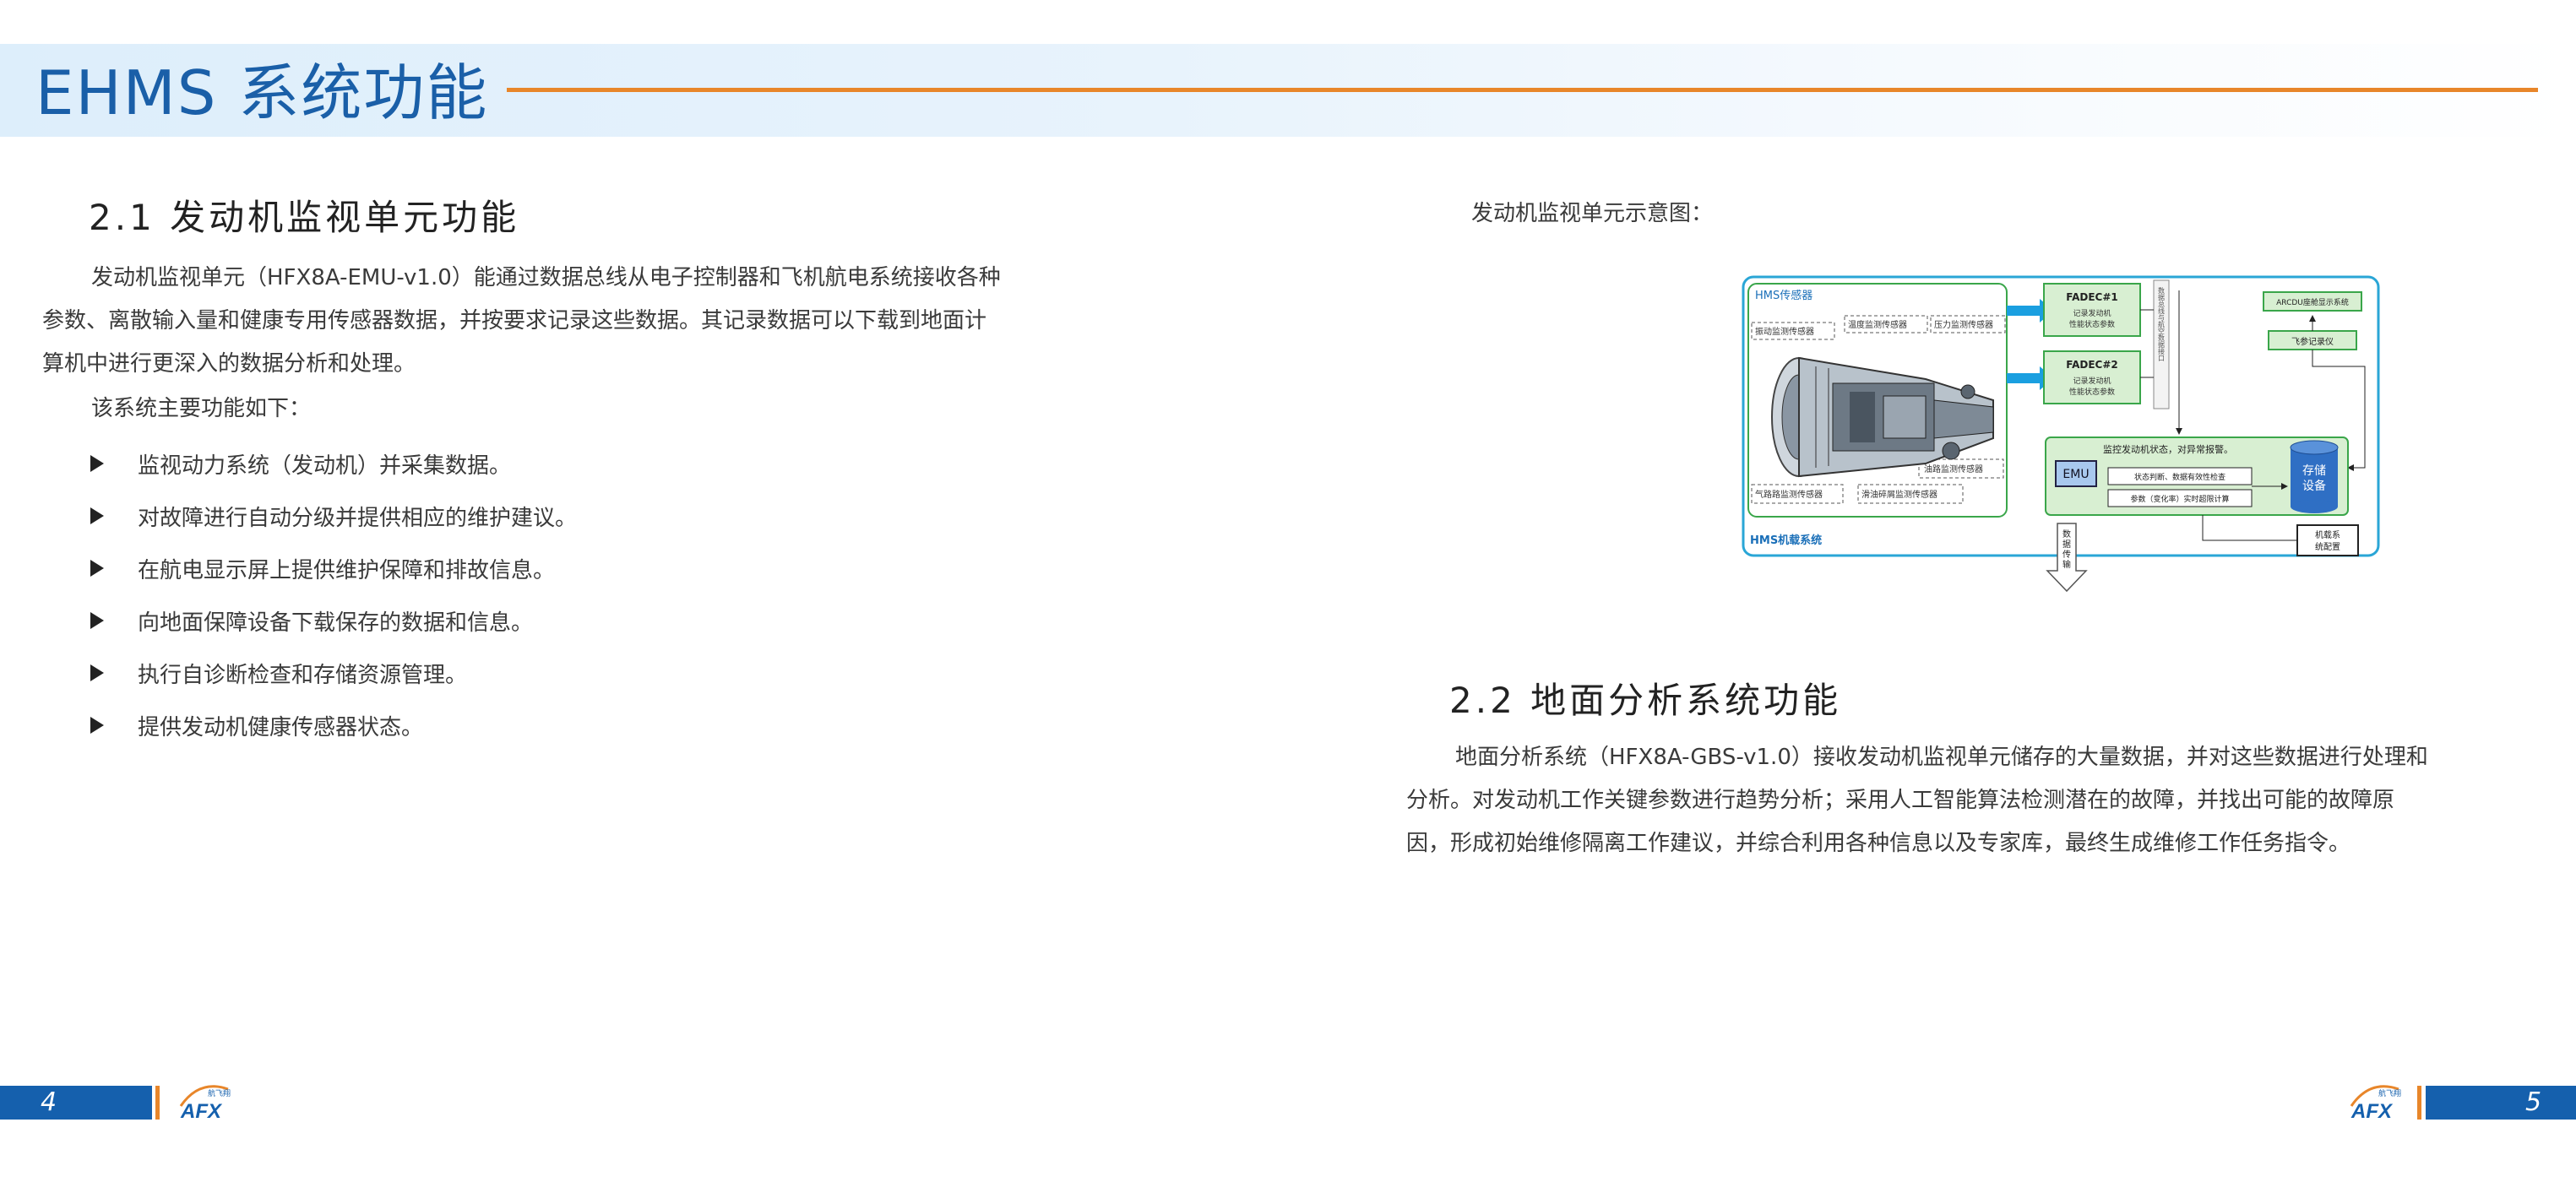 This screenshot has height=1182, width=2576. Describe the element at coordinates (1786, 541) in the screenshot. I see `hms-onboard-label: HMS机载系统` at that location.